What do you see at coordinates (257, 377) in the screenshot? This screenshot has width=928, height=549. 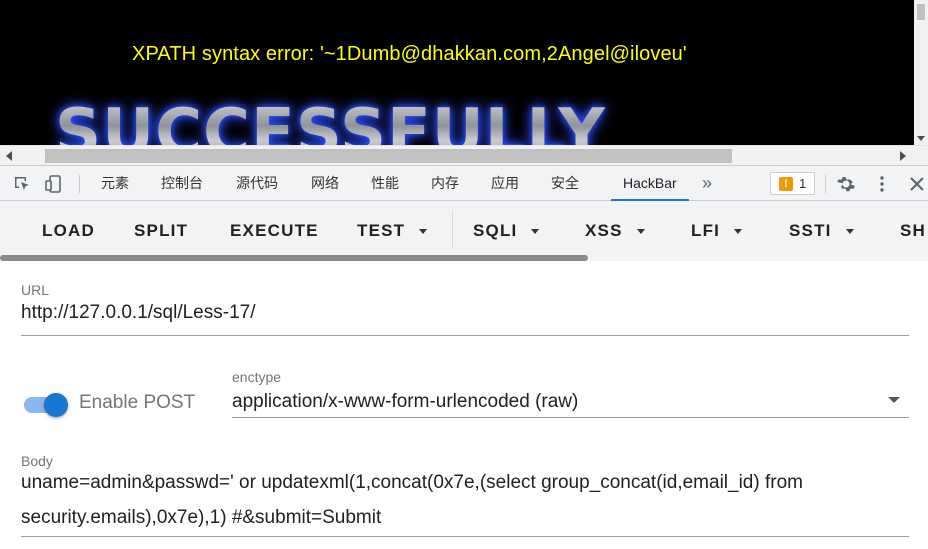 I see `enctype-label: enctype` at bounding box center [257, 377].